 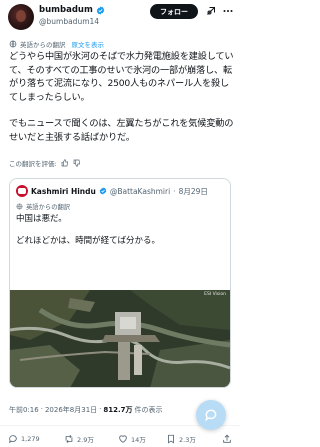 I want to click on reply-count: 1,279, so click(x=30, y=439).